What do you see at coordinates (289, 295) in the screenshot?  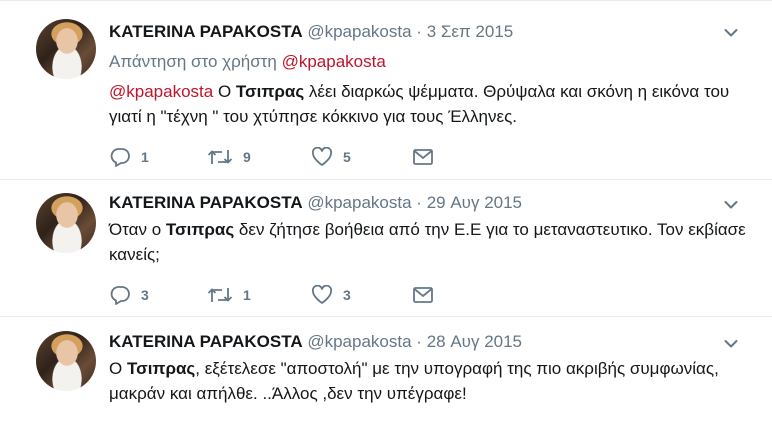 I see `tweet-actions: 3 1 3` at bounding box center [289, 295].